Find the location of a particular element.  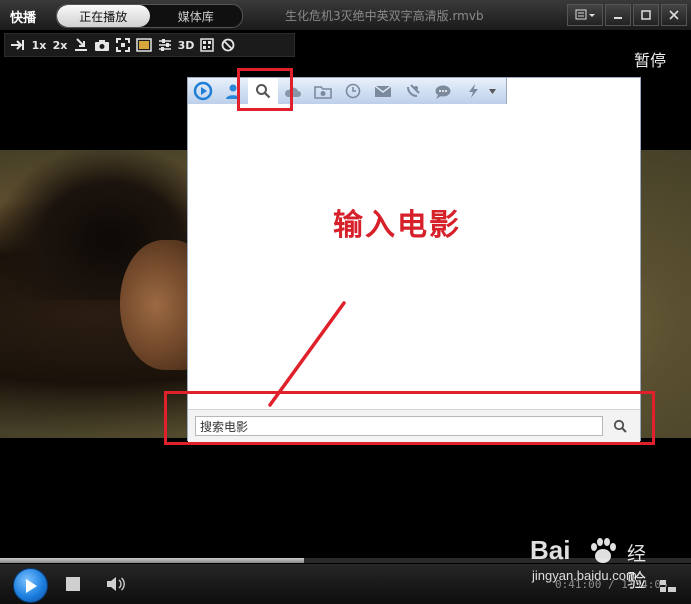

volume-icon is located at coordinates (116, 584).